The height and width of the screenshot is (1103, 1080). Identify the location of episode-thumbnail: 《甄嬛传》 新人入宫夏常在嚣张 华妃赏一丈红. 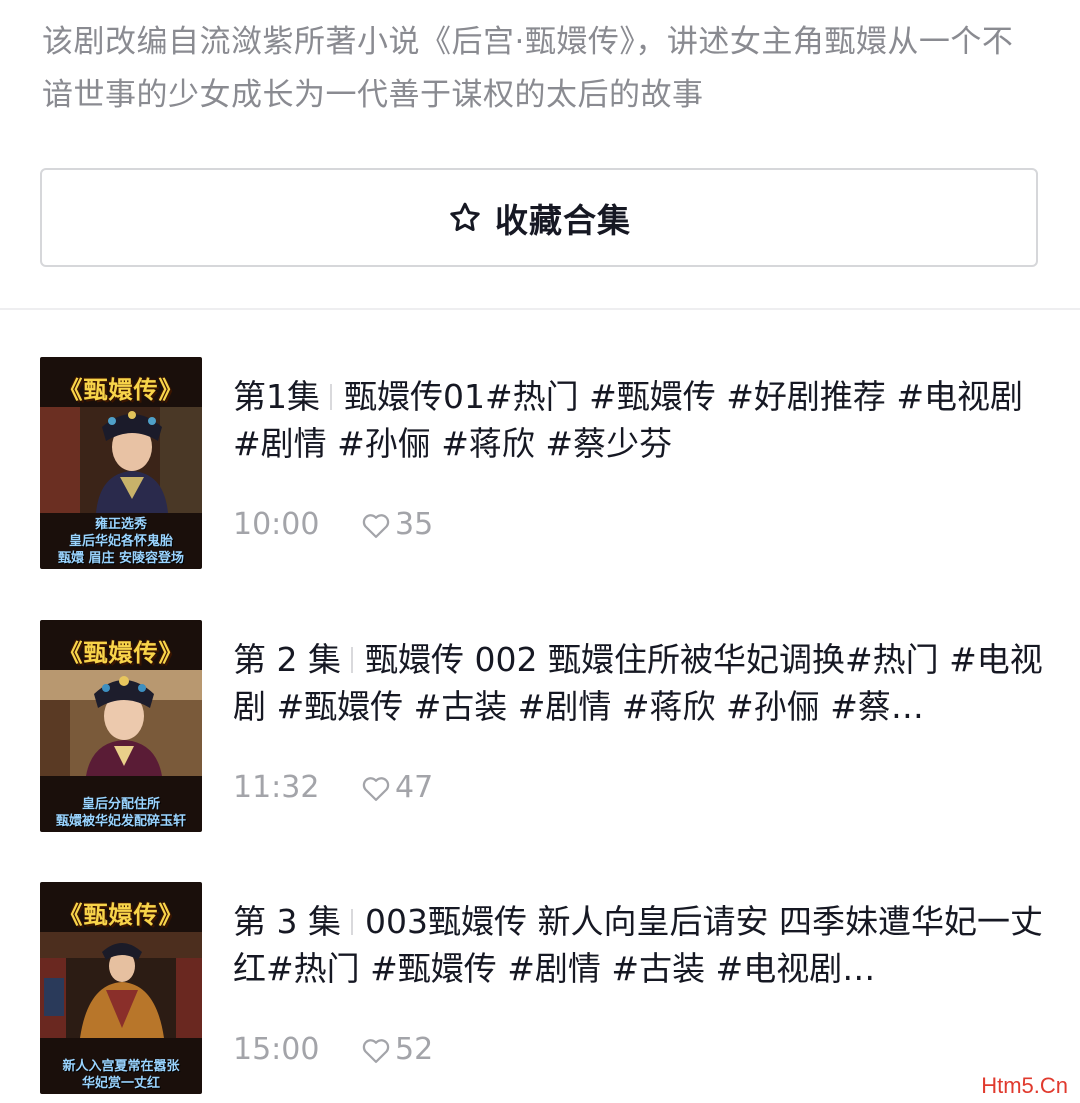
(121, 988).